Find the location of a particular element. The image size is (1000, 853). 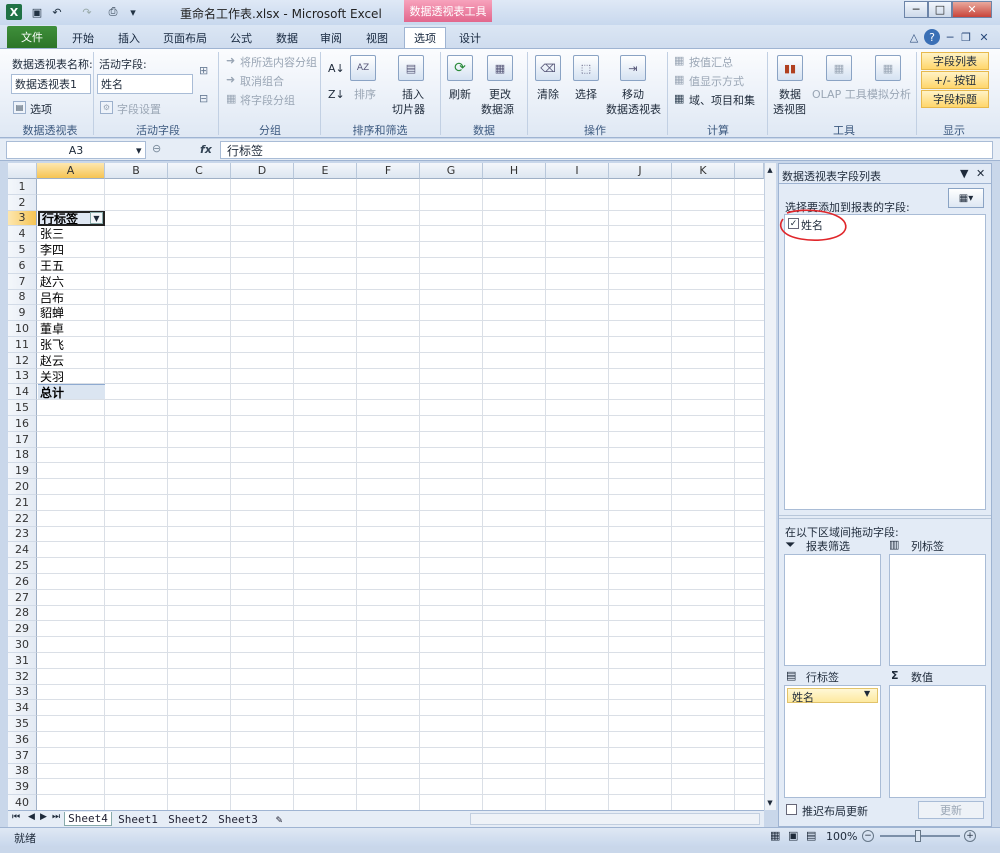

insert-sheet-icon: ✎ is located at coordinates (279, 819).